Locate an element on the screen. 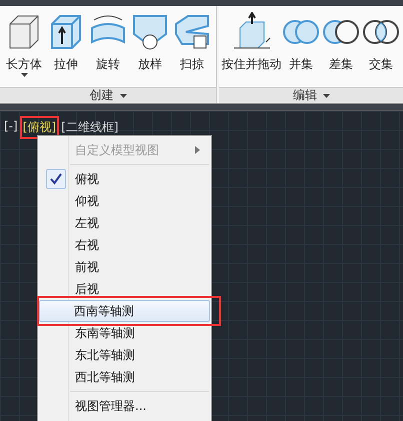  menu-item: 俯视 is located at coordinates (124, 179).